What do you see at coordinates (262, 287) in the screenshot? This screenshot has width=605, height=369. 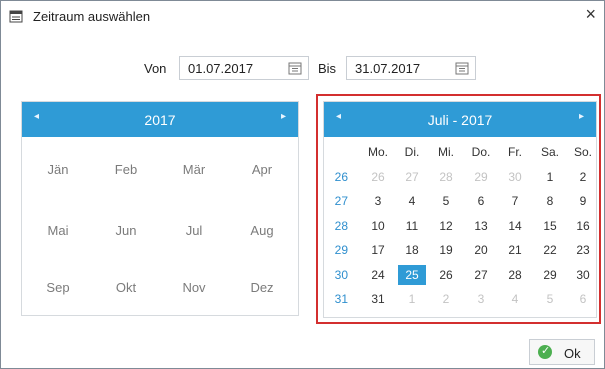 I see `month-cell: Dez` at bounding box center [262, 287].